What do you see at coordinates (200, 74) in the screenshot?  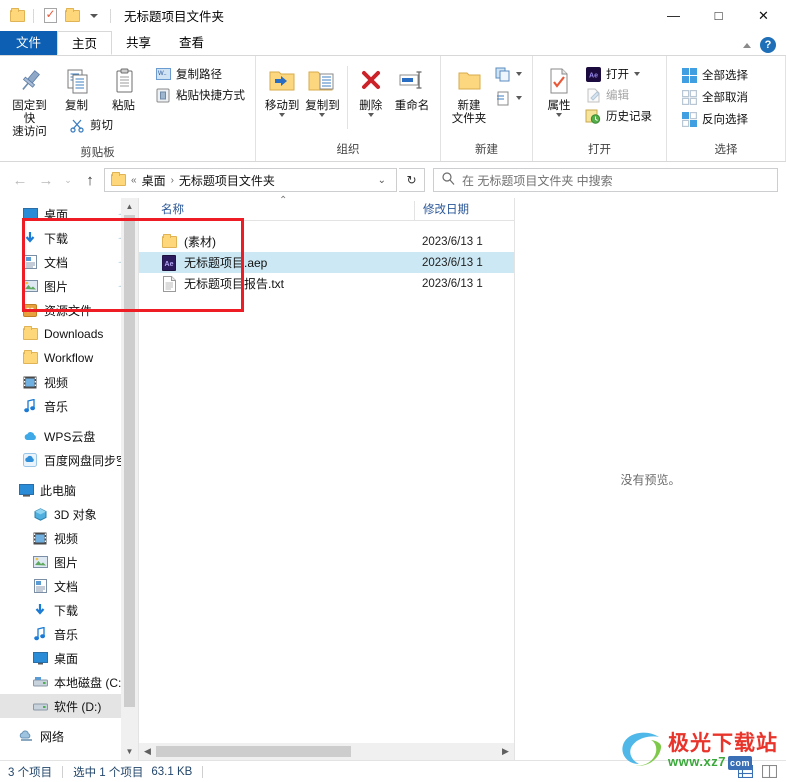 I see `copy-path-button: W.. 复制路径` at bounding box center [200, 74].